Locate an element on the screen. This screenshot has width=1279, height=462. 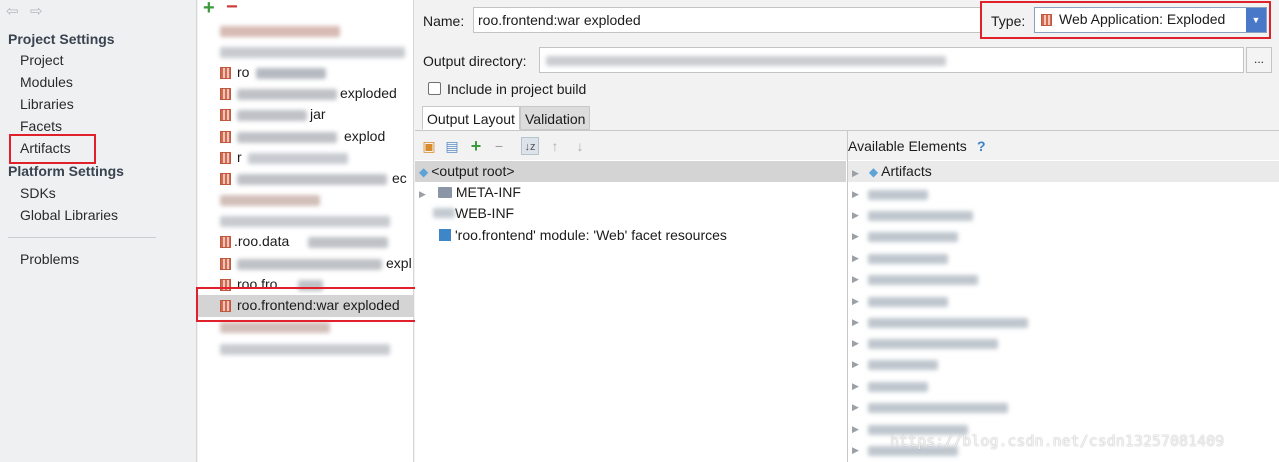
nav-divider is located at coordinates (82, 237).